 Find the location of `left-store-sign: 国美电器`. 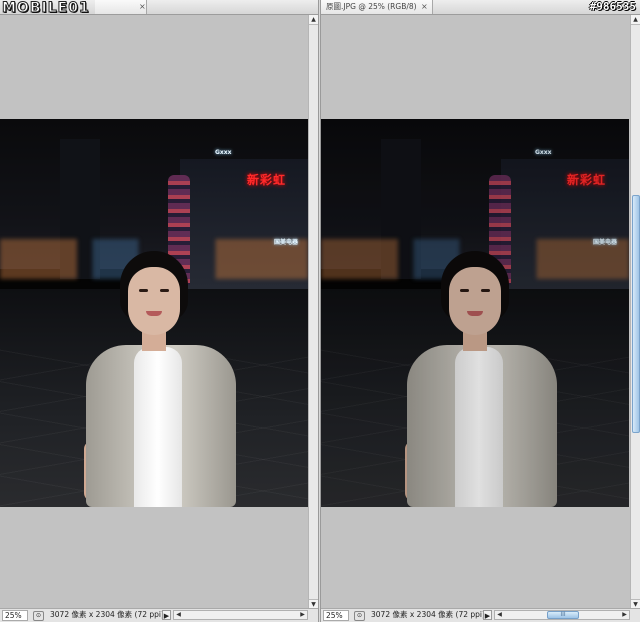

left-store-sign: 国美电器 is located at coordinates (286, 242).